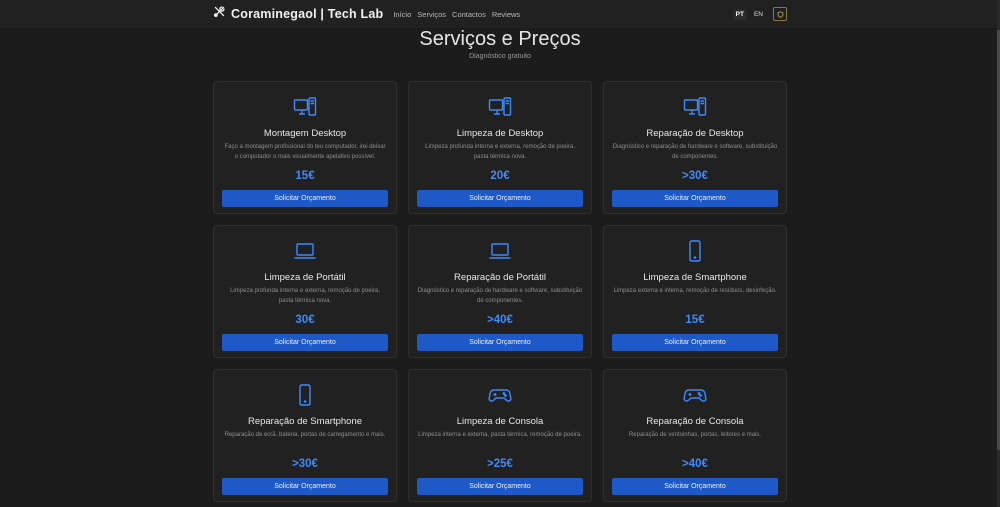 The height and width of the screenshot is (507, 1000). Describe the element at coordinates (500, 176) in the screenshot. I see `card-price: 20€` at that location.